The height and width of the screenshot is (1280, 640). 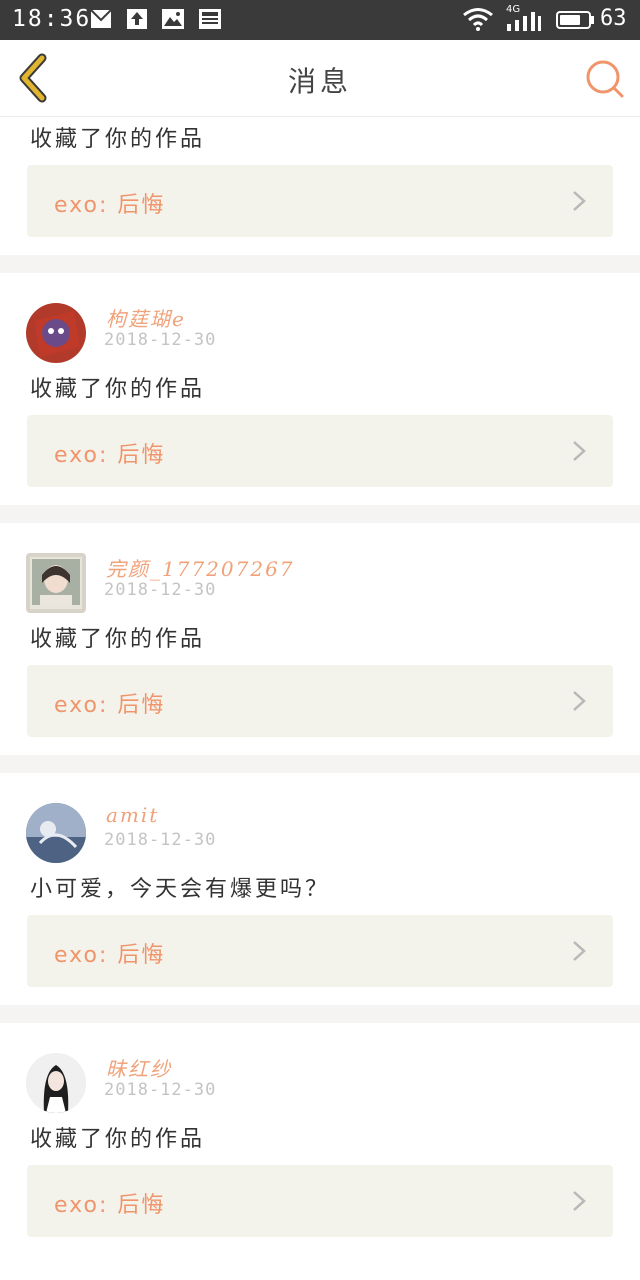 What do you see at coordinates (478, 19) in the screenshot?
I see `wifi-icon` at bounding box center [478, 19].